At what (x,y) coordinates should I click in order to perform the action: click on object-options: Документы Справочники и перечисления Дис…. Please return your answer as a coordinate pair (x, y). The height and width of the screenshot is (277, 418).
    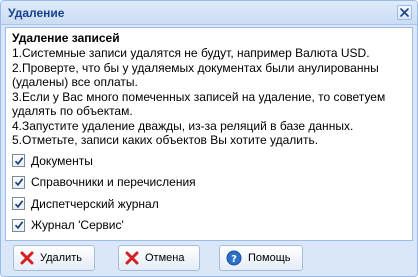
    Looking at the image, I should click on (104, 193).